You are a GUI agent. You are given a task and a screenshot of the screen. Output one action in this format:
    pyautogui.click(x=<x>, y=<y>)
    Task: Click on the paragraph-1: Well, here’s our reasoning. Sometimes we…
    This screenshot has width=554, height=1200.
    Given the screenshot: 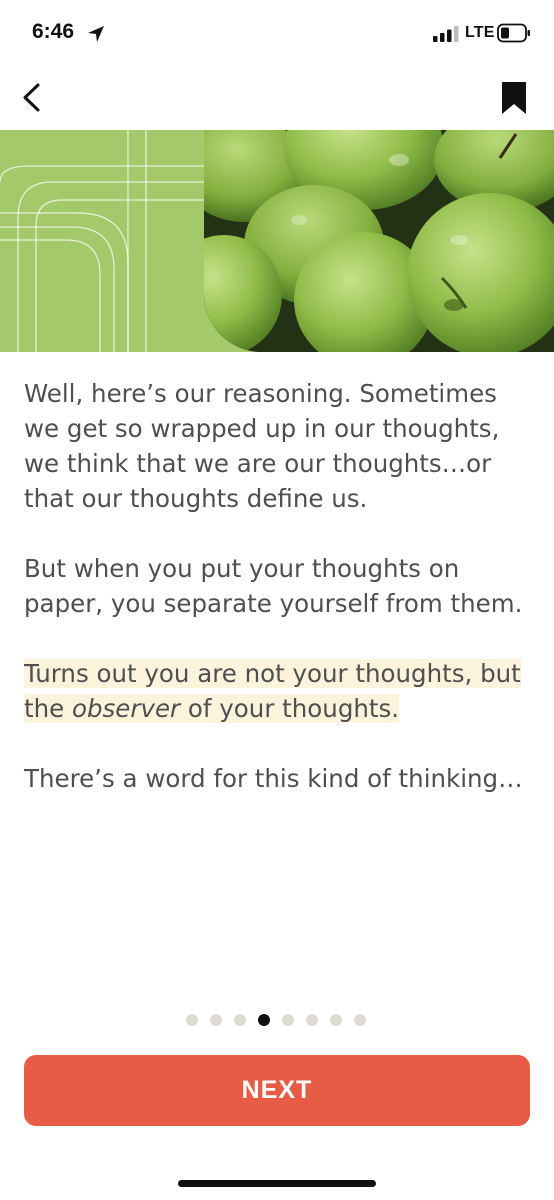 What is the action you would take?
    pyautogui.click(x=262, y=446)
    